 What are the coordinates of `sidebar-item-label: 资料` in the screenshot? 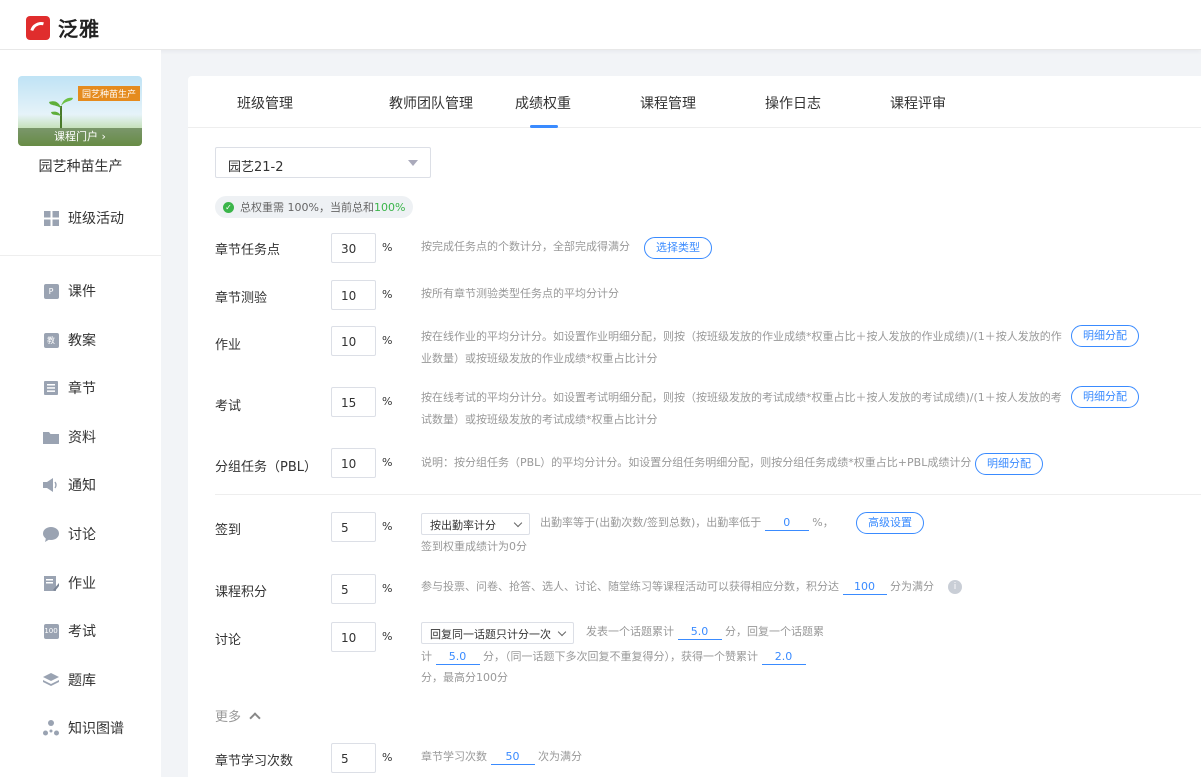 It's located at (82, 438).